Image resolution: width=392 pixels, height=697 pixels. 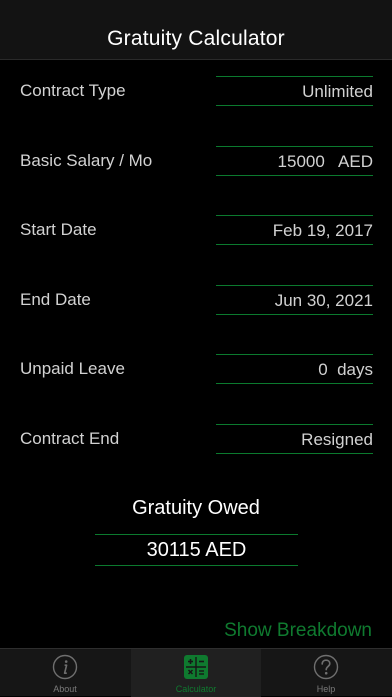 I want to click on tab-about: About, so click(x=65, y=673).